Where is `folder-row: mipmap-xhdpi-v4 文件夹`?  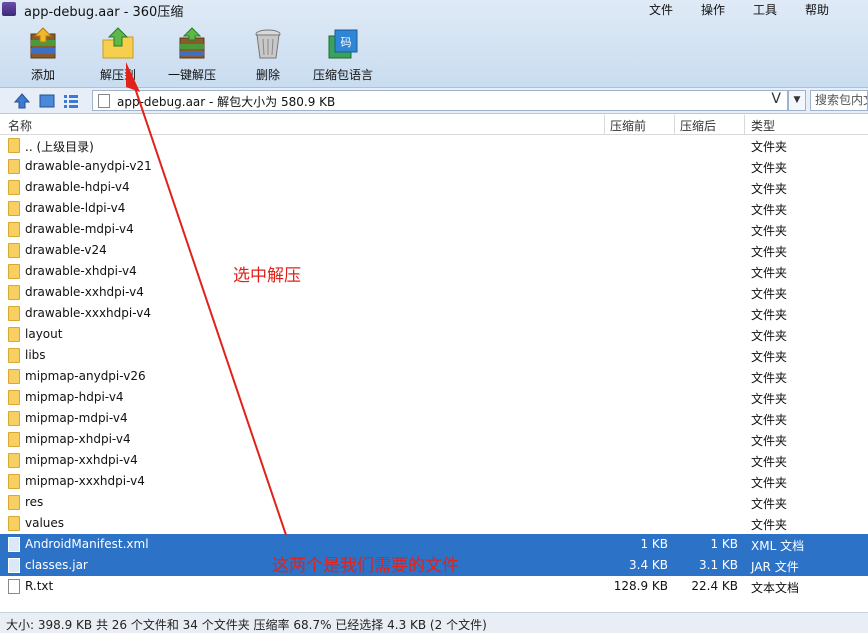
folder-row: mipmap-xhdpi-v4 文件夹 is located at coordinates (434, 439).